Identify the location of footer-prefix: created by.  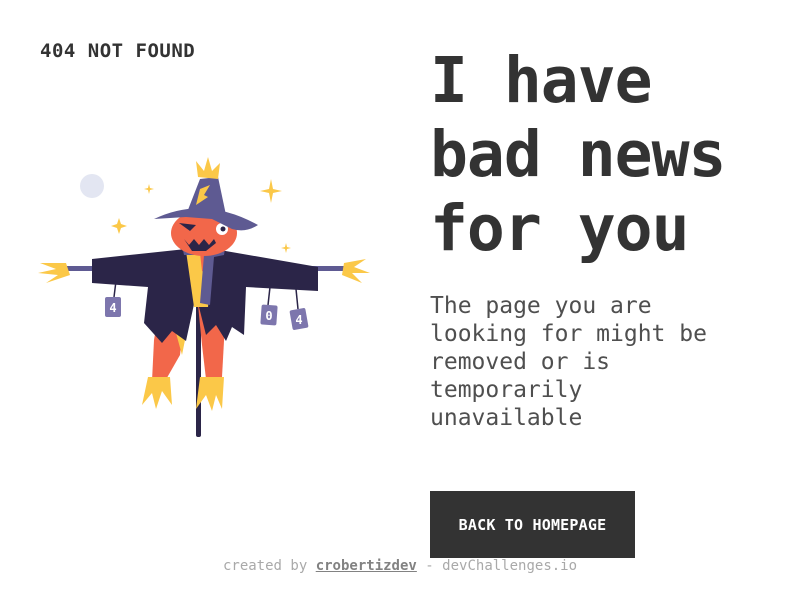
(265, 566).